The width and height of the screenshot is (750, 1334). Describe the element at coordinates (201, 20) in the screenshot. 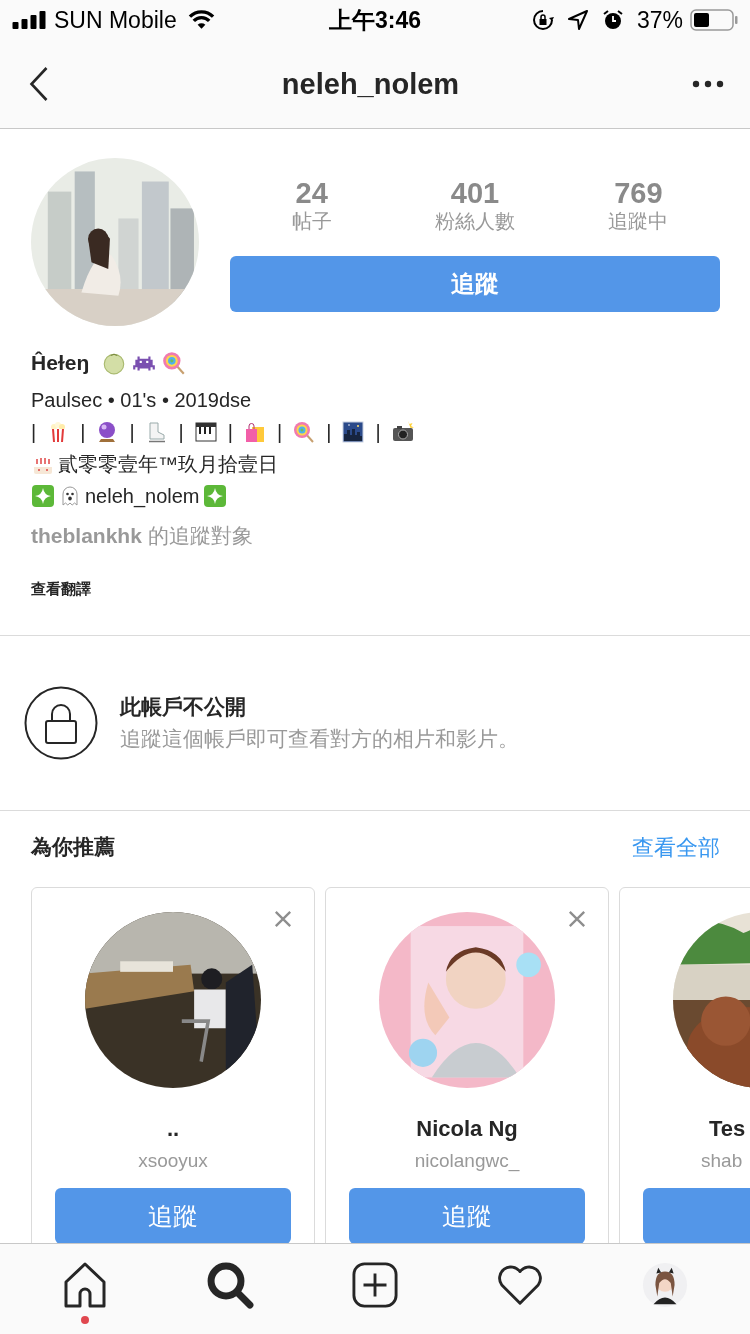

I see `wifi-icon` at that location.